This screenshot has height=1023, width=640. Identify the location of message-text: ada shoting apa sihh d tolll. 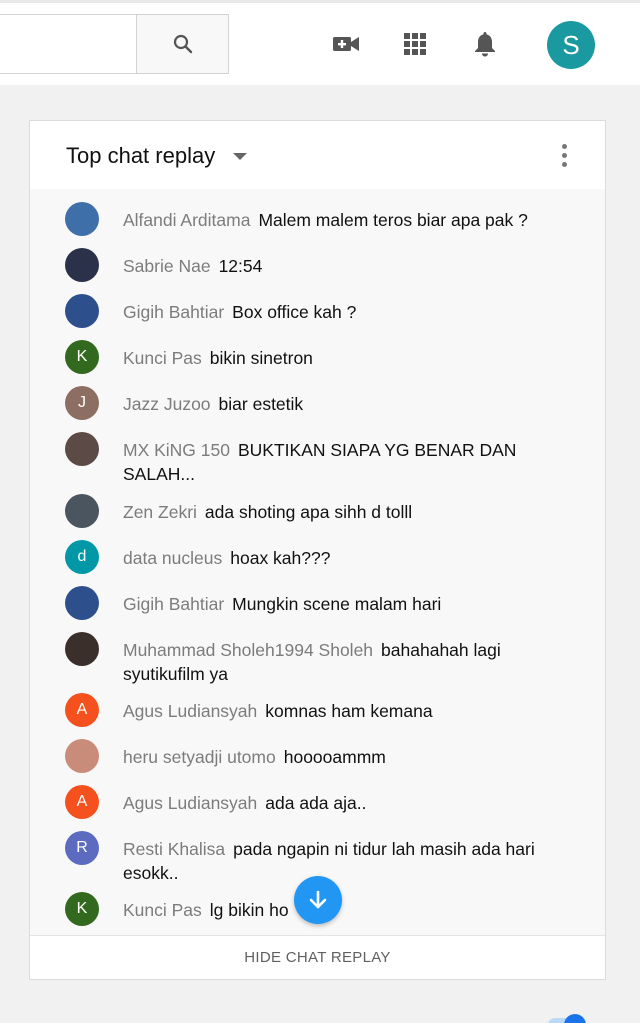
(308, 512).